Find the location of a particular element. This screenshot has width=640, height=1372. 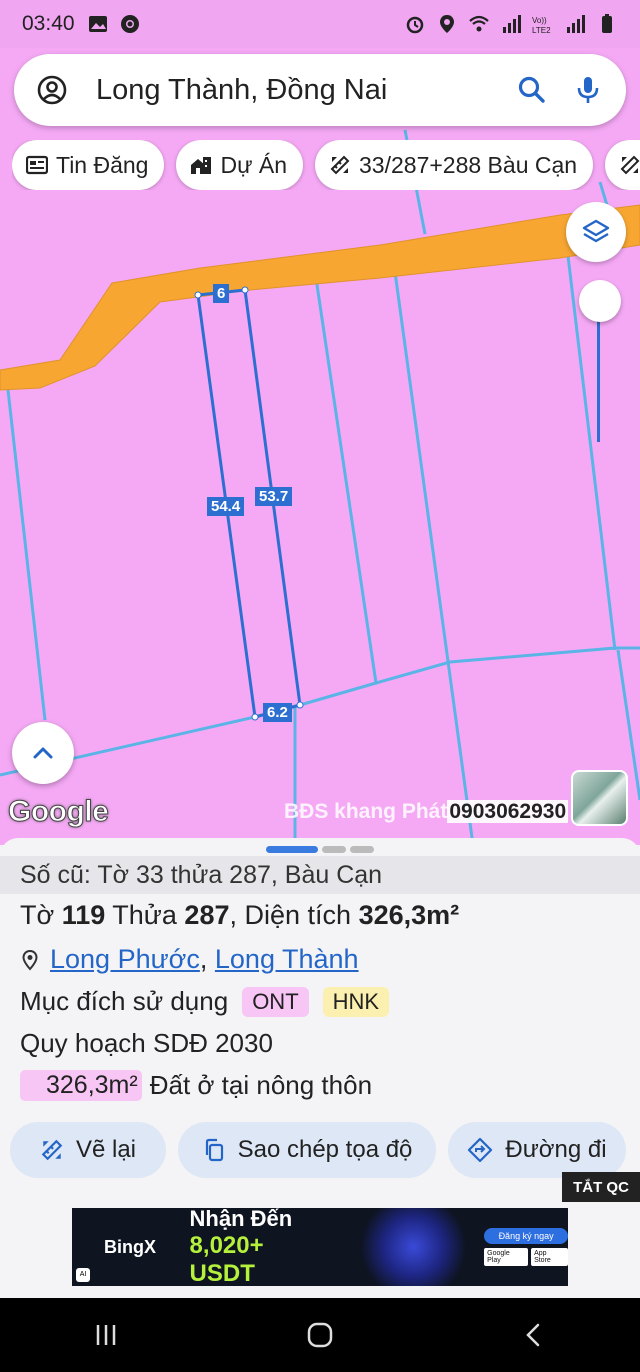

search-bar: Long Thành, Đồng Nai is located at coordinates (320, 90).